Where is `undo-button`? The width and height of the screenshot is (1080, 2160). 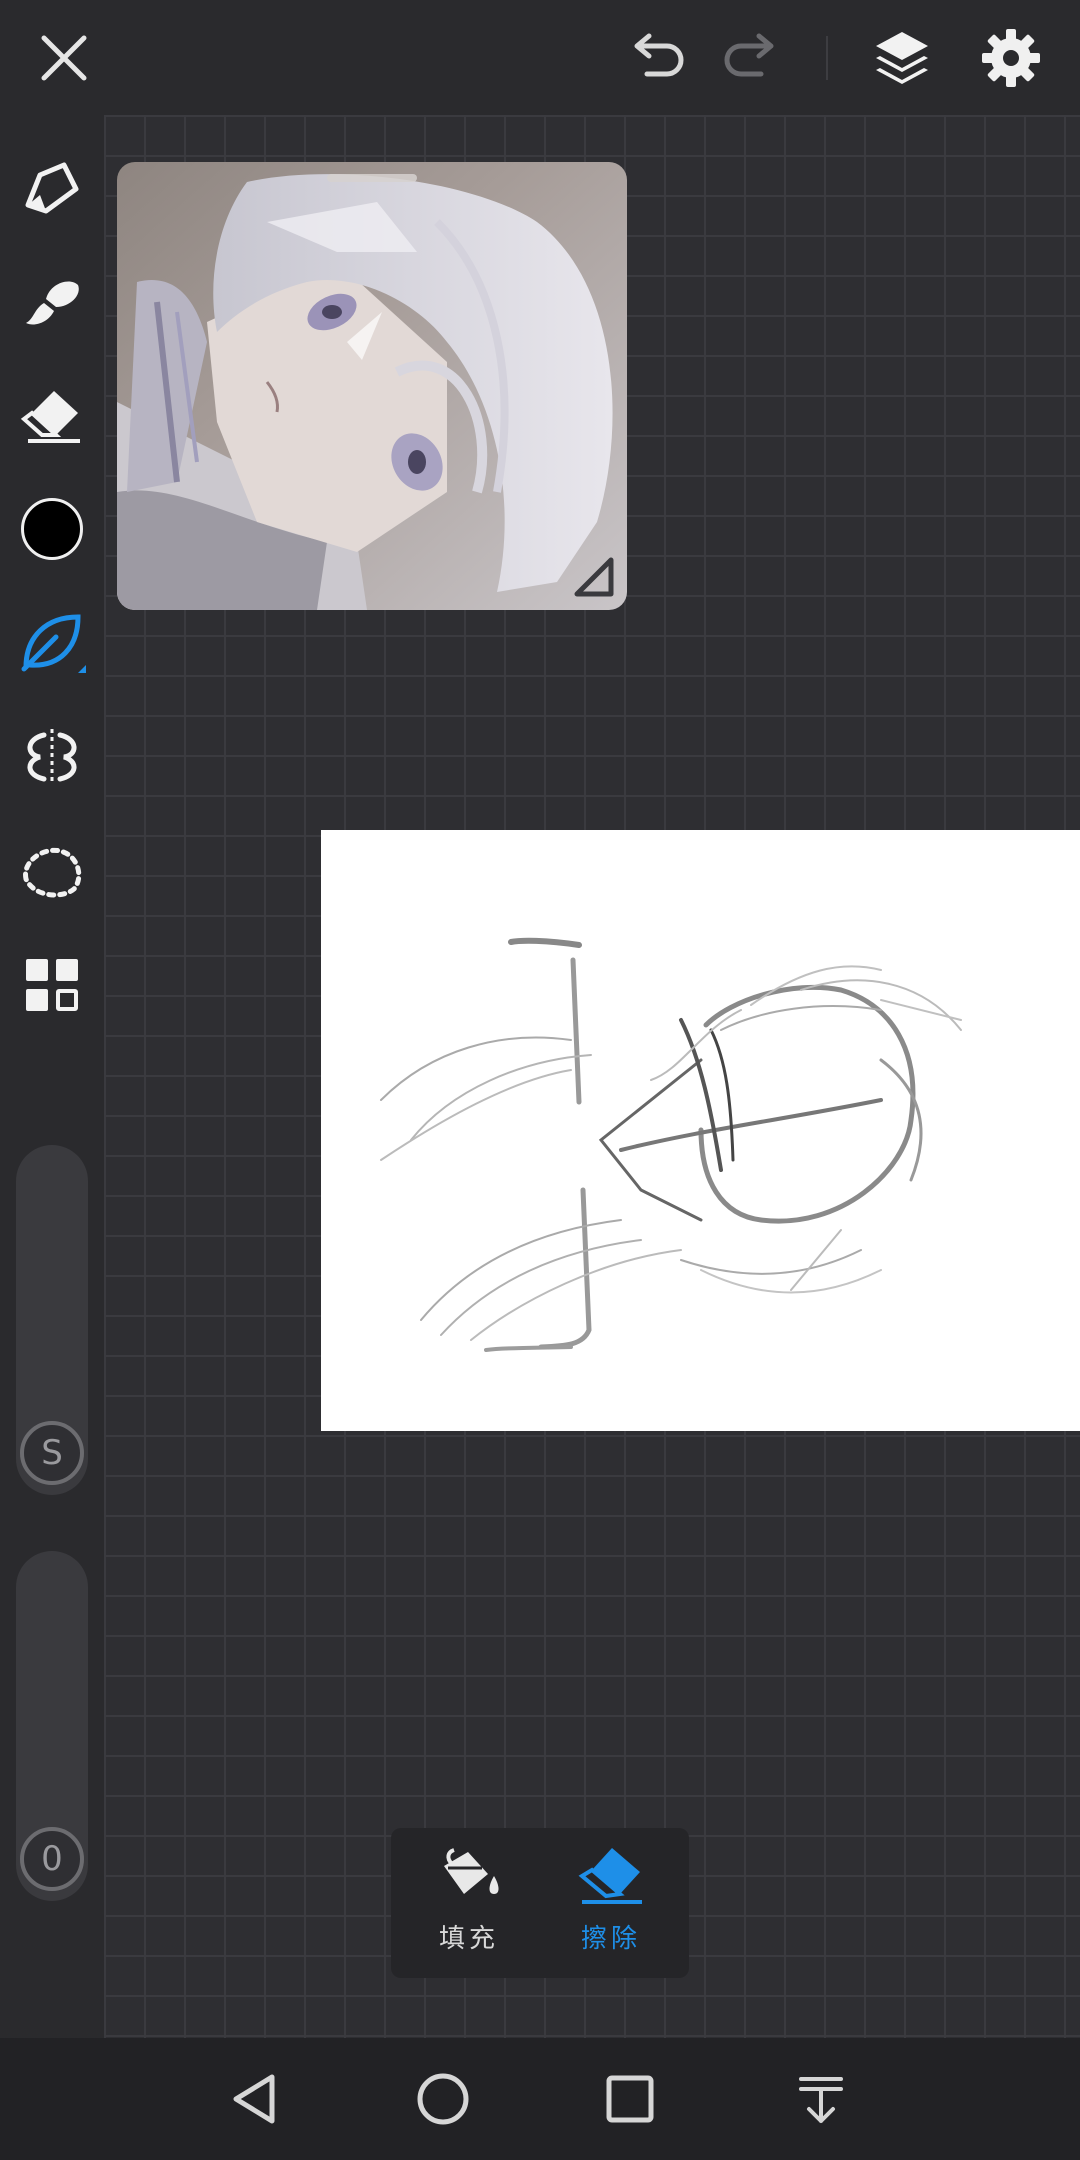
undo-button is located at coordinates (657, 58).